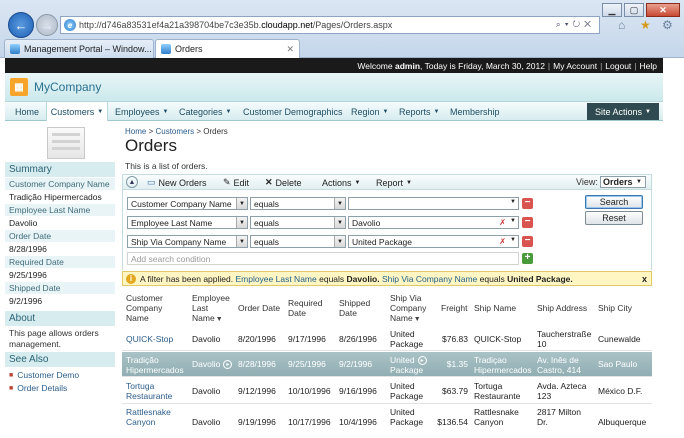 The image size is (684, 438). What do you see at coordinates (614, 218) in the screenshot?
I see `reset-button: Reset` at bounding box center [614, 218].